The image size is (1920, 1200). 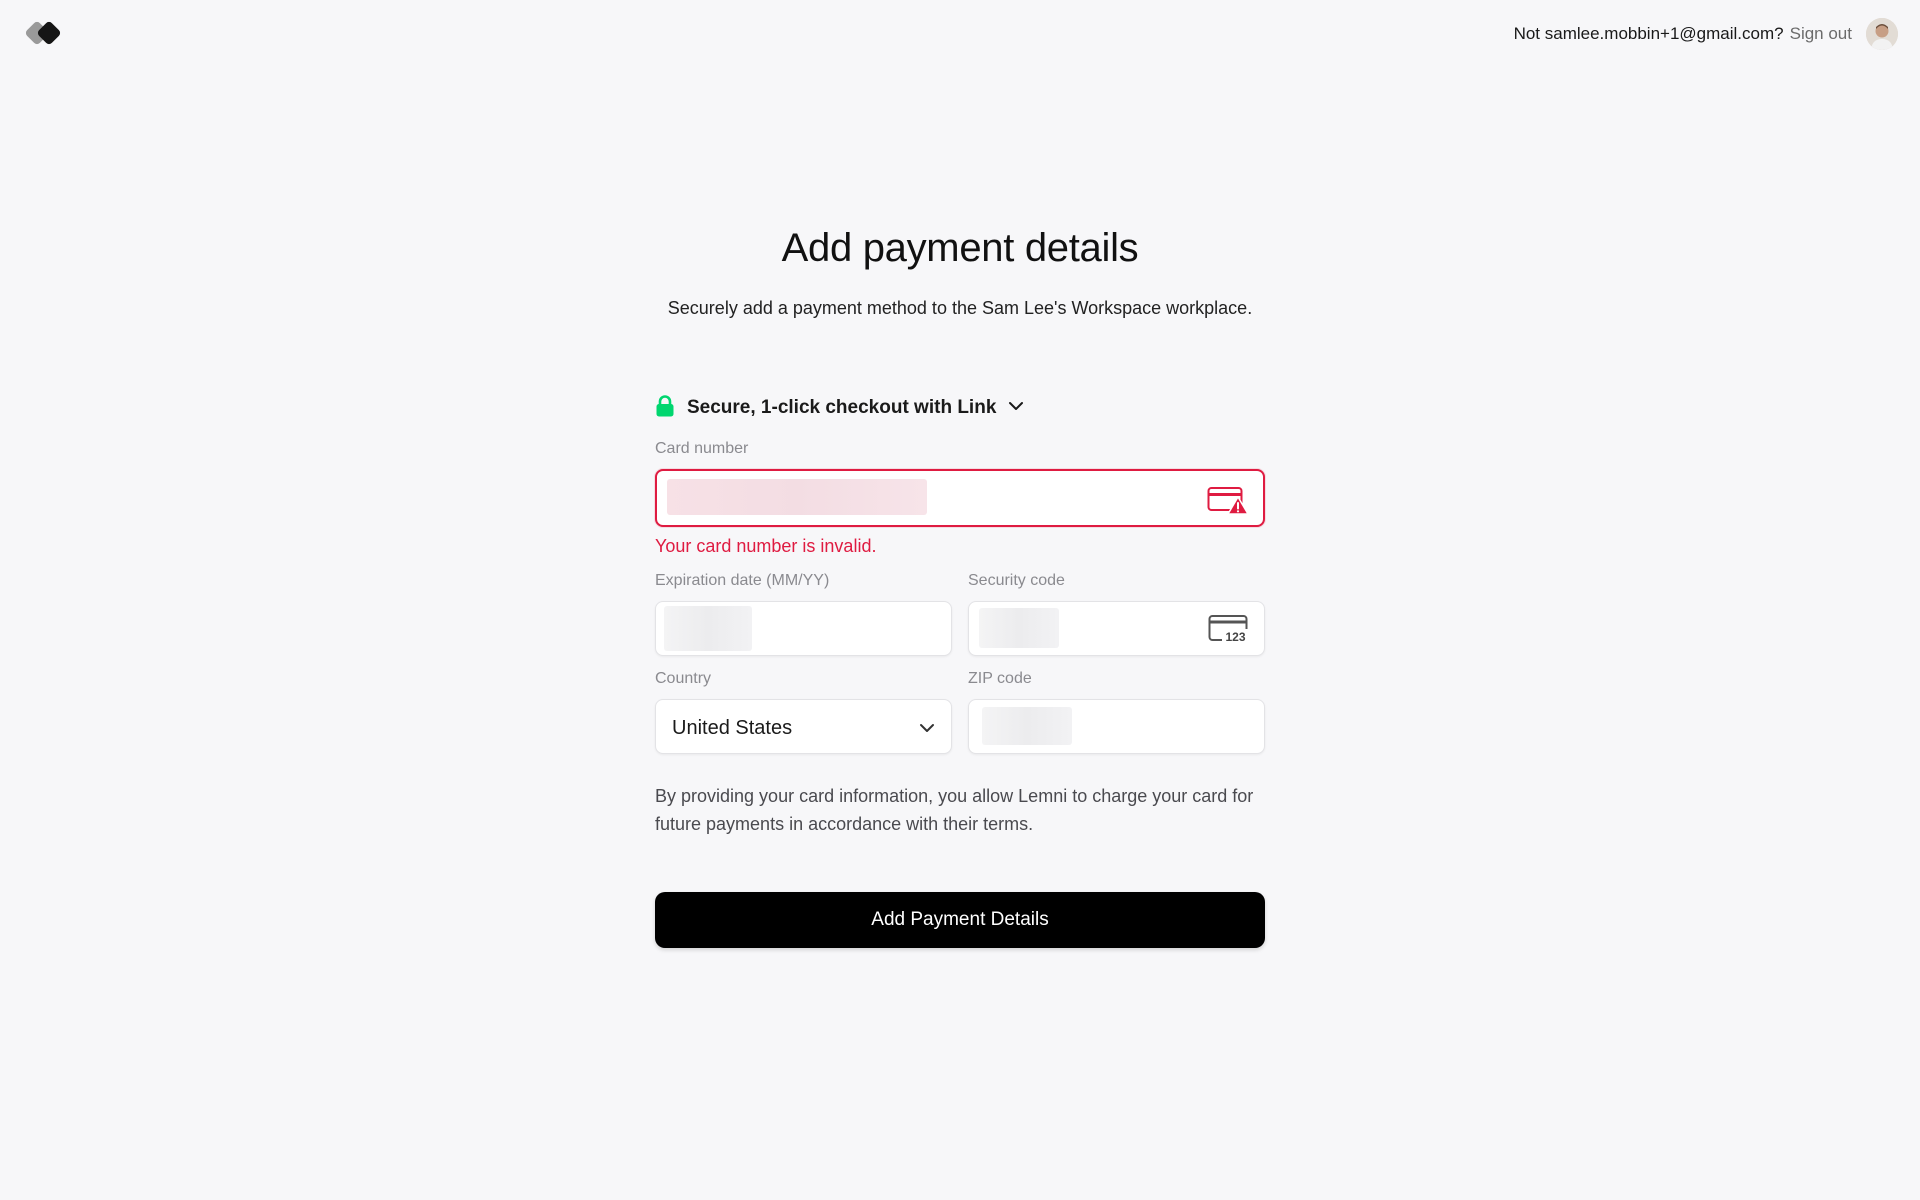 I want to click on zip-label: ZIP code, so click(x=1000, y=678).